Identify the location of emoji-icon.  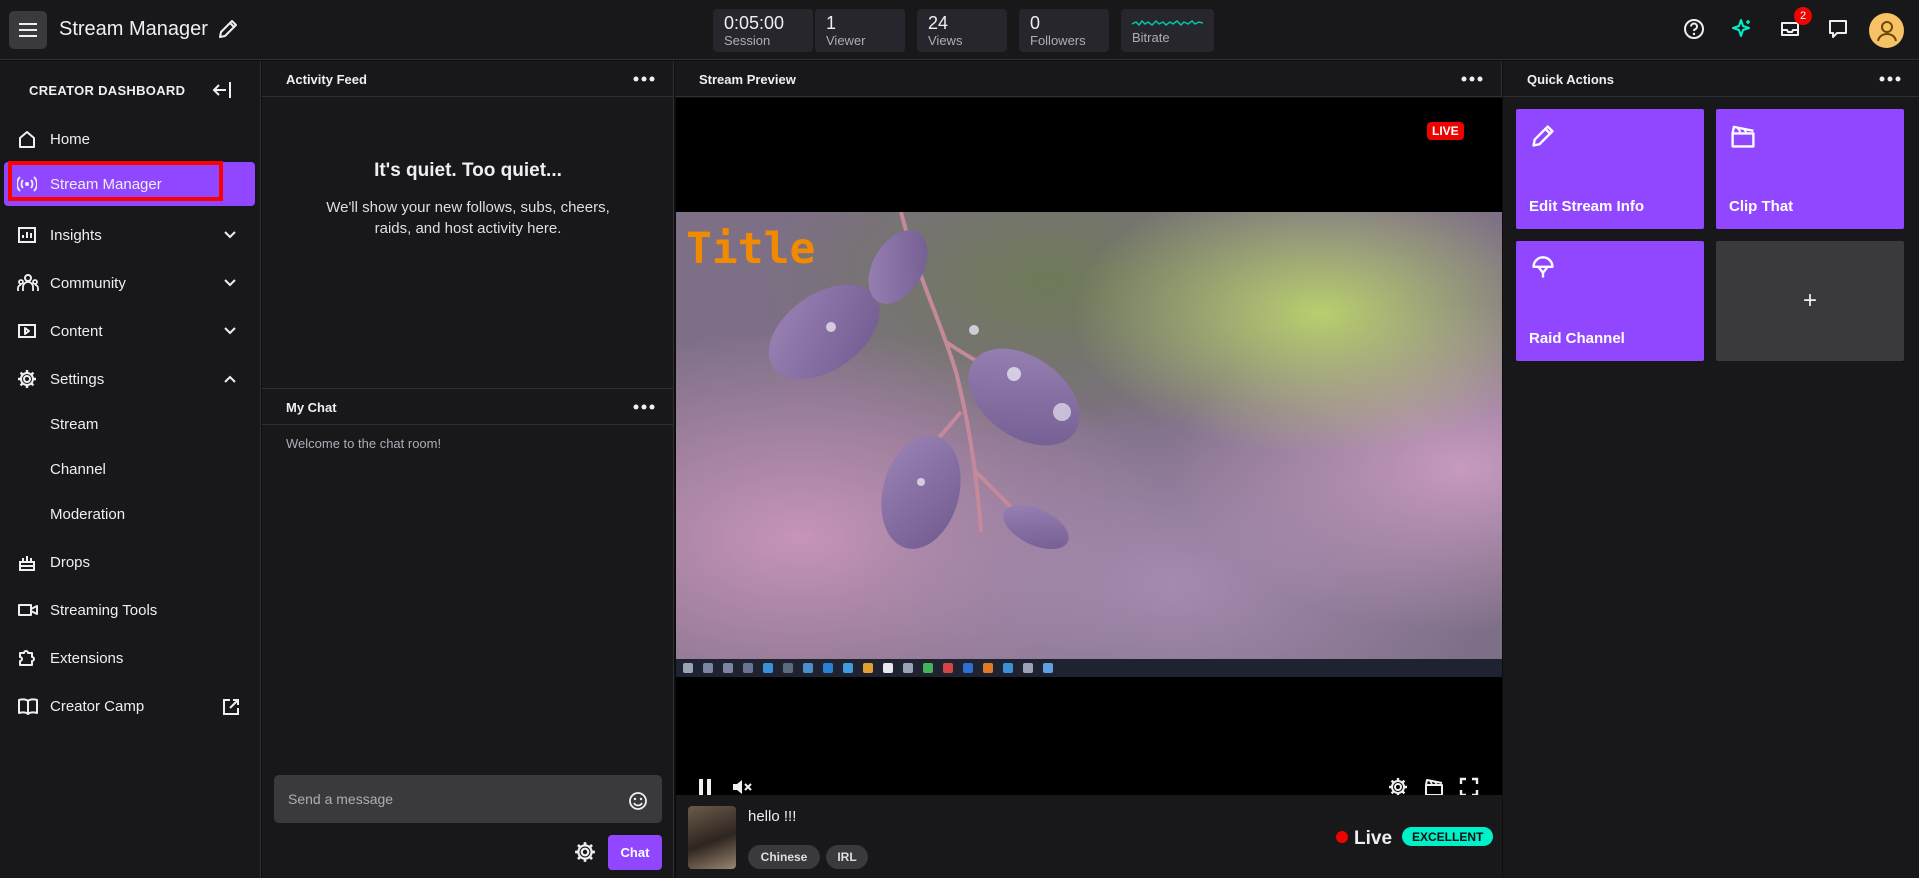
(638, 801).